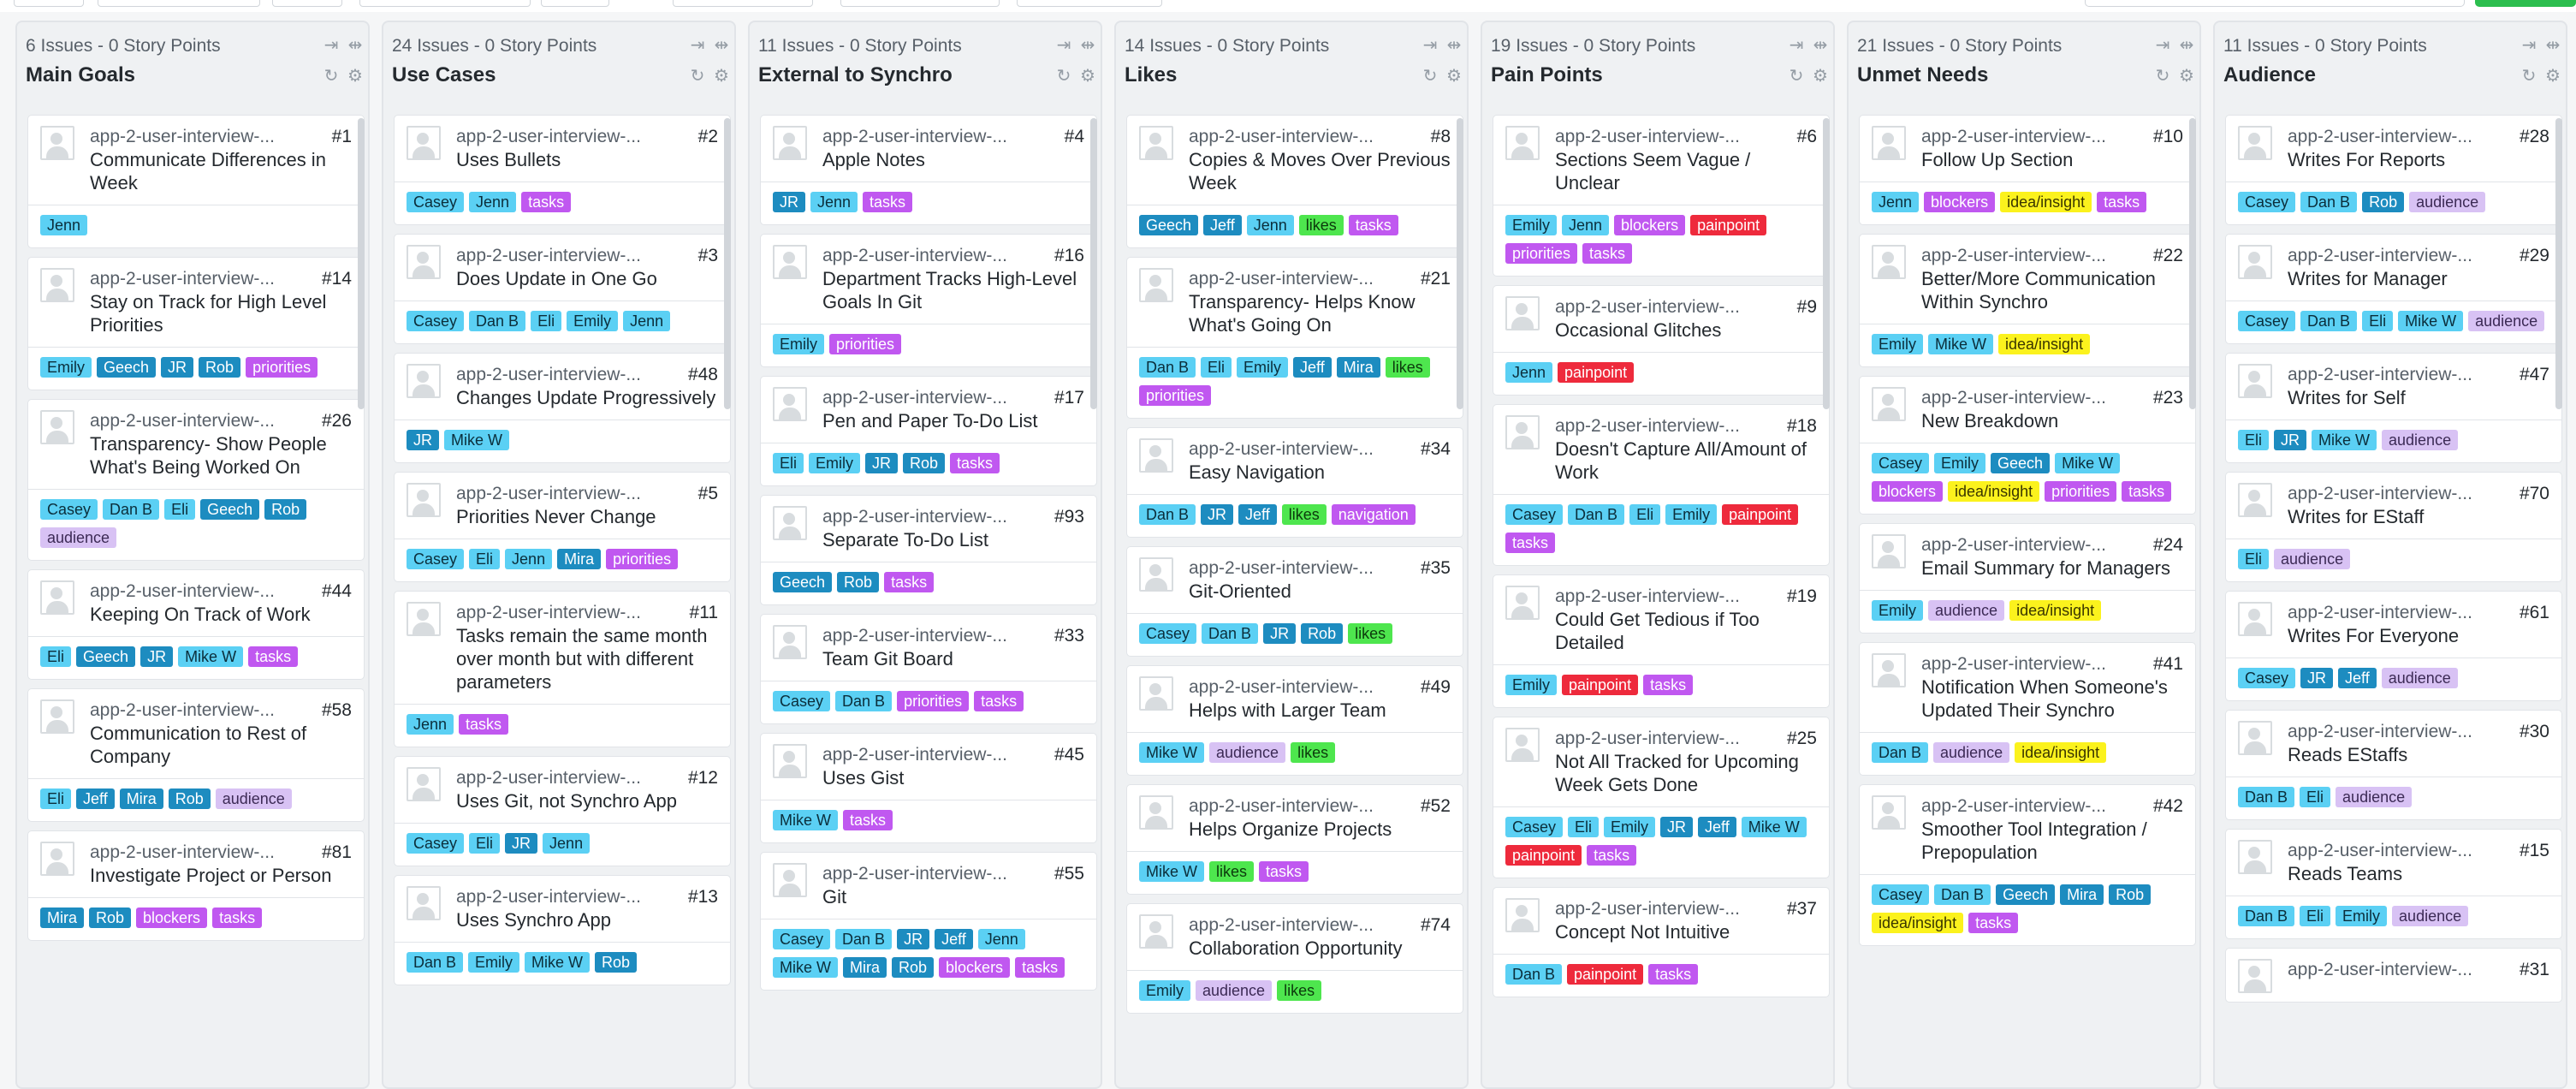  I want to click on issue-number: #13, so click(703, 897).